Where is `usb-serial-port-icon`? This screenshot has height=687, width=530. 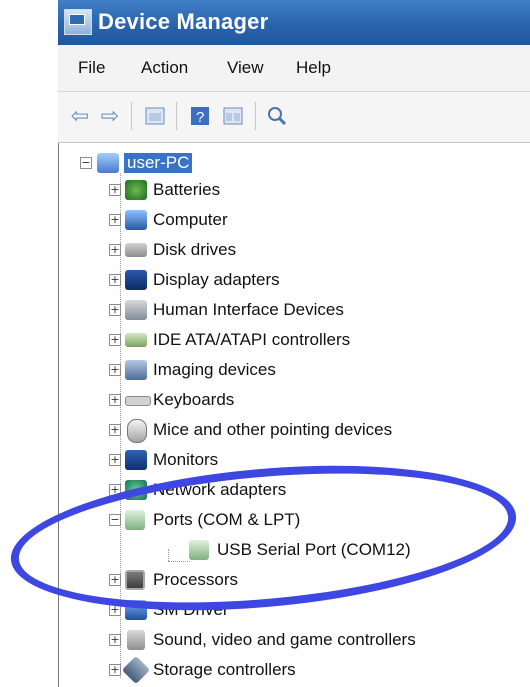
usb-serial-port-icon is located at coordinates (199, 550).